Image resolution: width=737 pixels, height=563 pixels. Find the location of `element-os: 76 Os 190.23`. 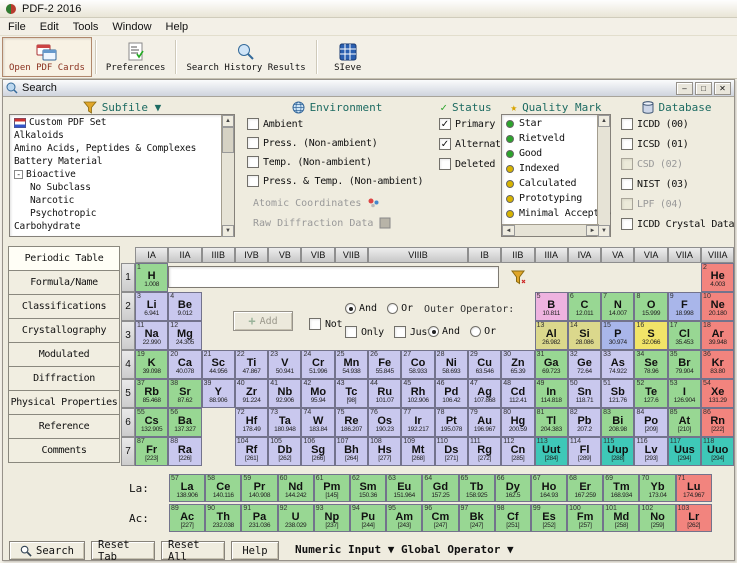

element-os: 76 Os 190.23 is located at coordinates (385, 422).